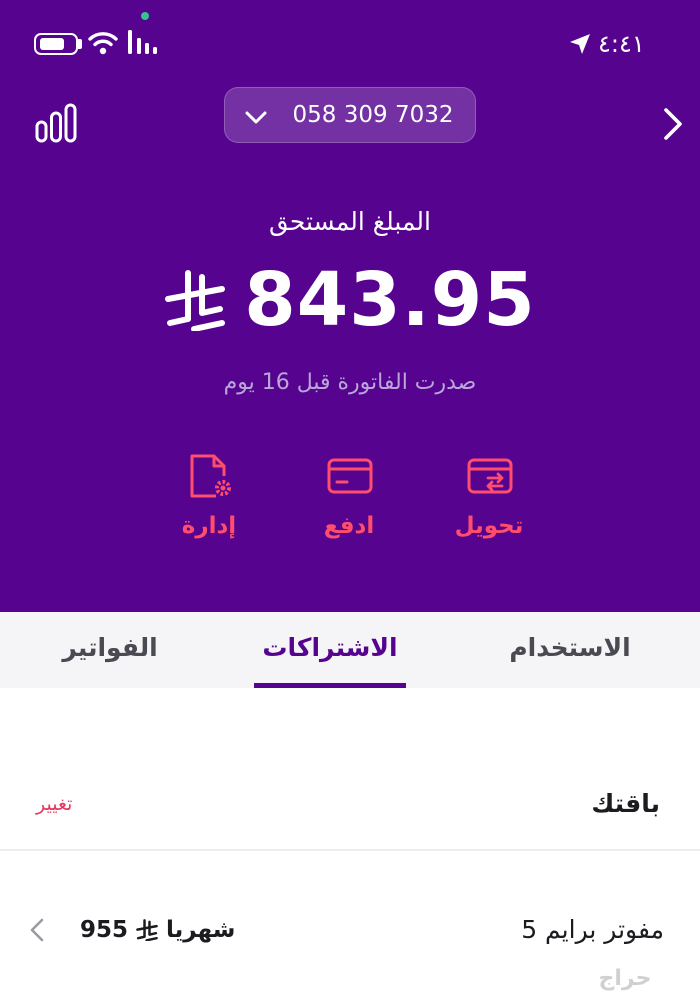 The height and width of the screenshot is (1000, 700). Describe the element at coordinates (373, 115) in the screenshot. I see `phone-number: 058 309 7032` at that location.